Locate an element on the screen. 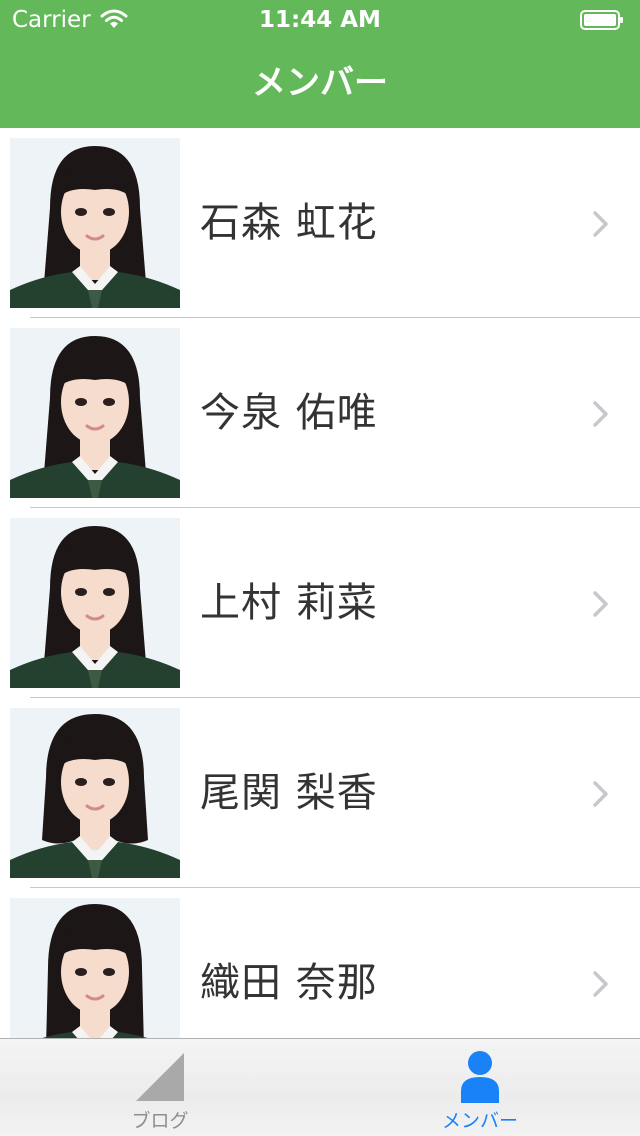 This screenshot has height=1136, width=640. blog-triangle-icon is located at coordinates (160, 1077).